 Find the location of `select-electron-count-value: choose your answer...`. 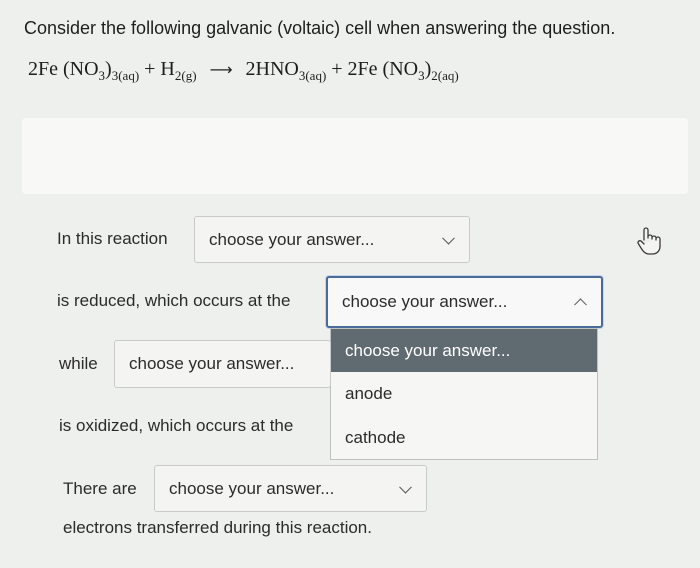

select-electron-count-value: choose your answer... is located at coordinates (252, 488).